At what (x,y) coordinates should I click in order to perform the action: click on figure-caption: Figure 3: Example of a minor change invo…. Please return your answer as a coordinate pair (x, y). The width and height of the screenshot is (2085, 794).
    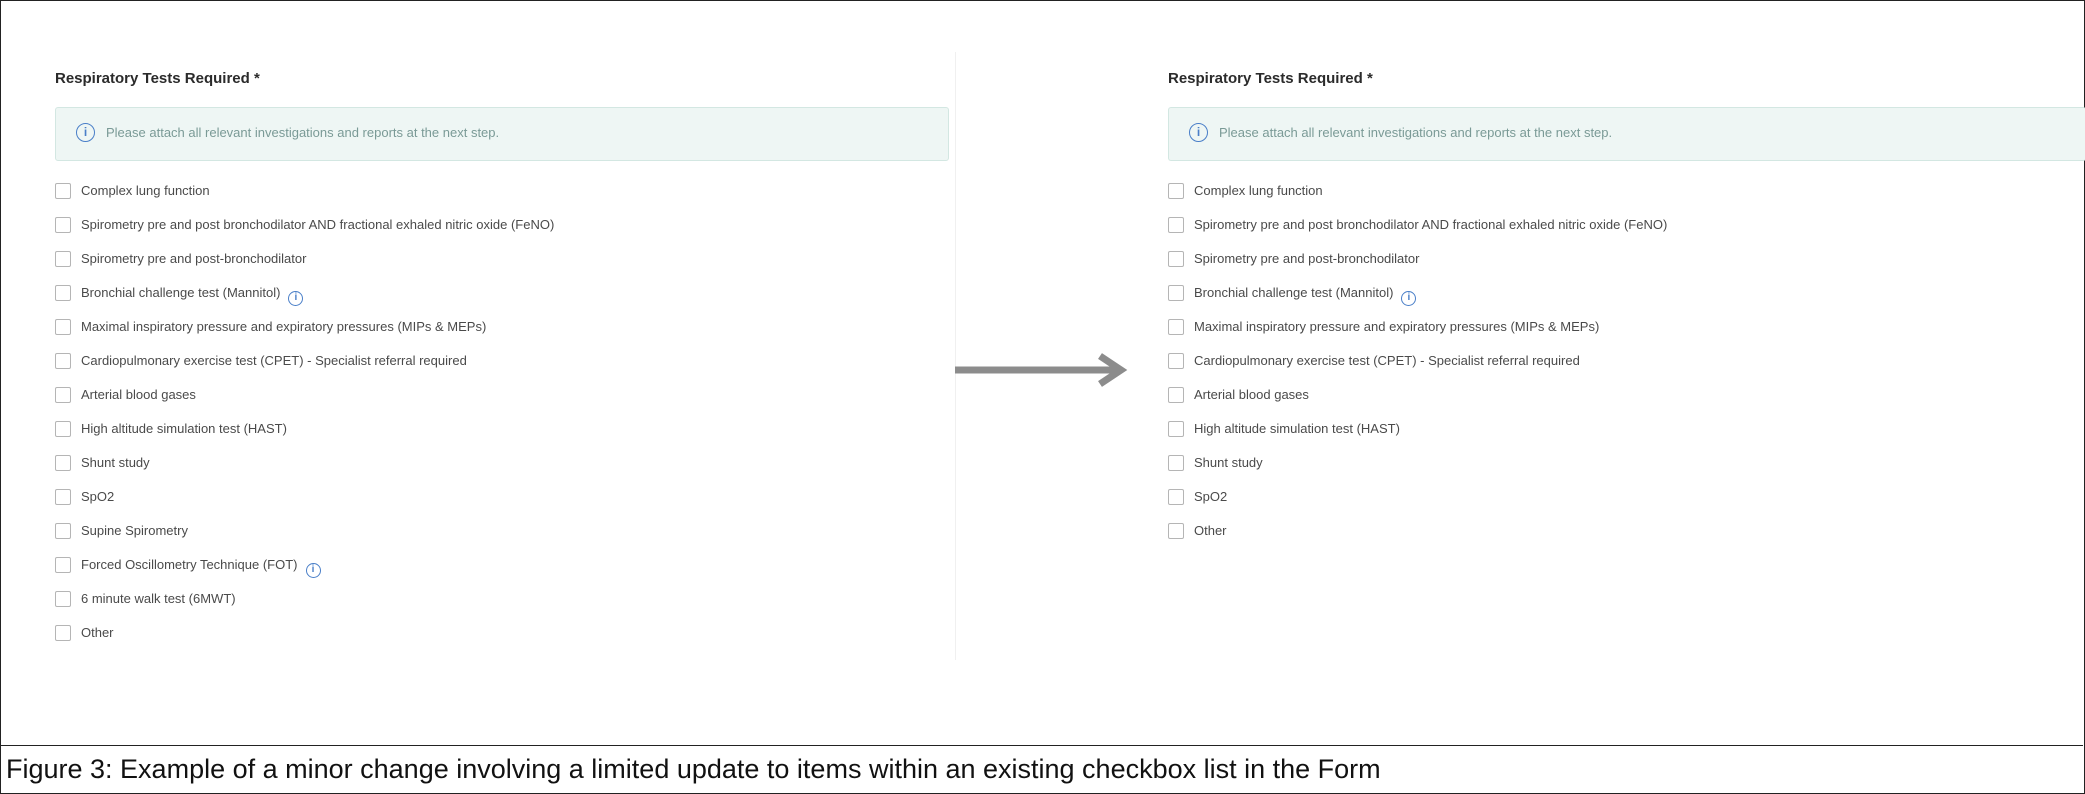
    Looking at the image, I should click on (693, 769).